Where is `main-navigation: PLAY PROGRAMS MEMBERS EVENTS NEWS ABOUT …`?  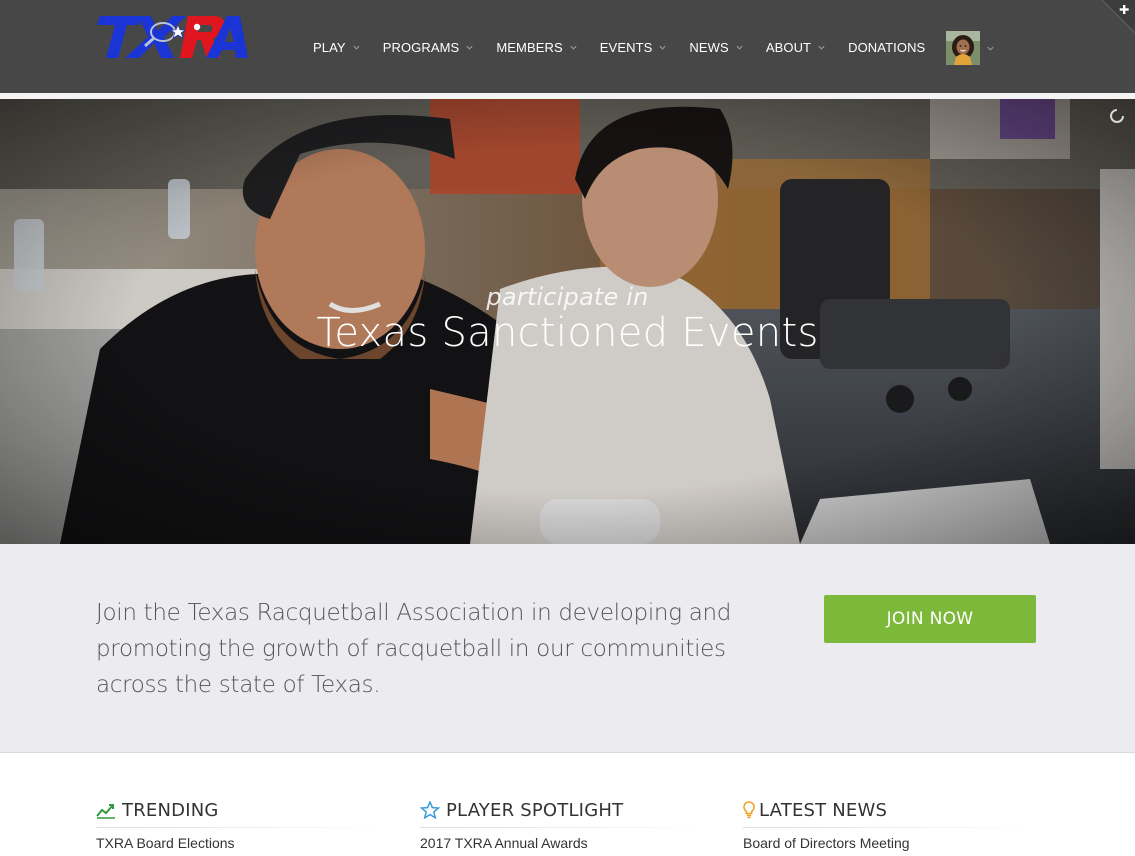
main-navigation: PLAY PROGRAMS MEMBERS EVENTS NEWS ABOUT … is located at coordinates (619, 47).